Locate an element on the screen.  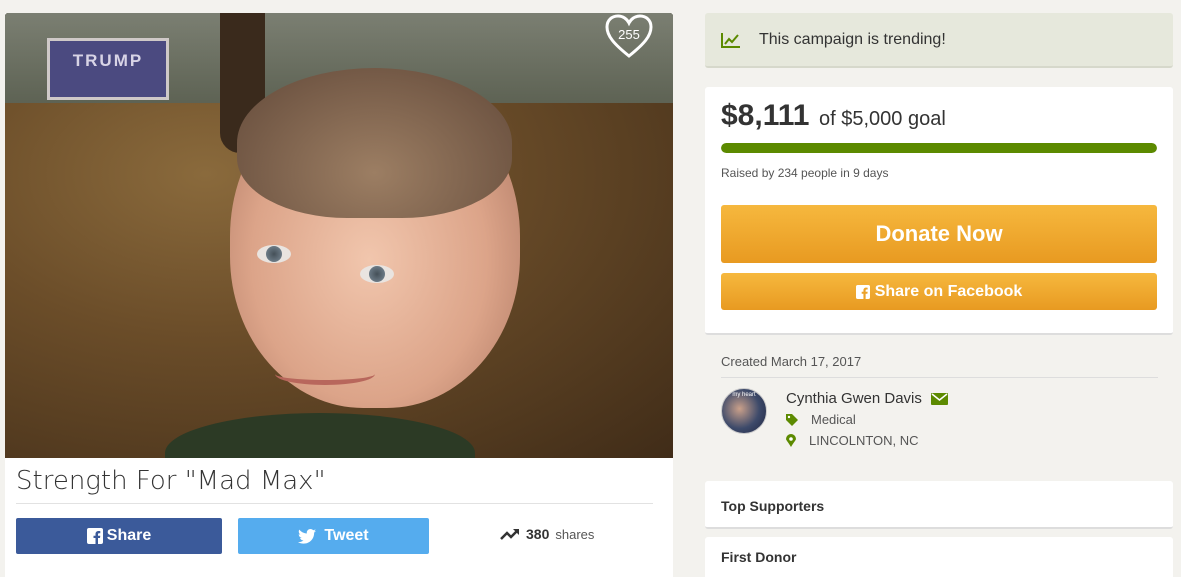
organizer-row: Cynthia Gwen Davis is located at coordinates (867, 398).